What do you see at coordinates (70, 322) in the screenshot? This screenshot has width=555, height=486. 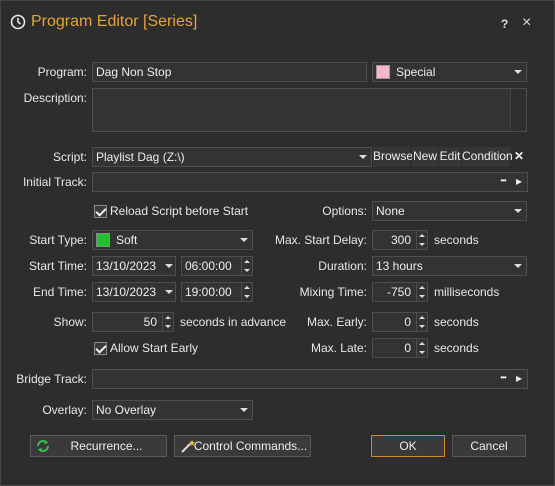 I see `show-label: Show:` at bounding box center [70, 322].